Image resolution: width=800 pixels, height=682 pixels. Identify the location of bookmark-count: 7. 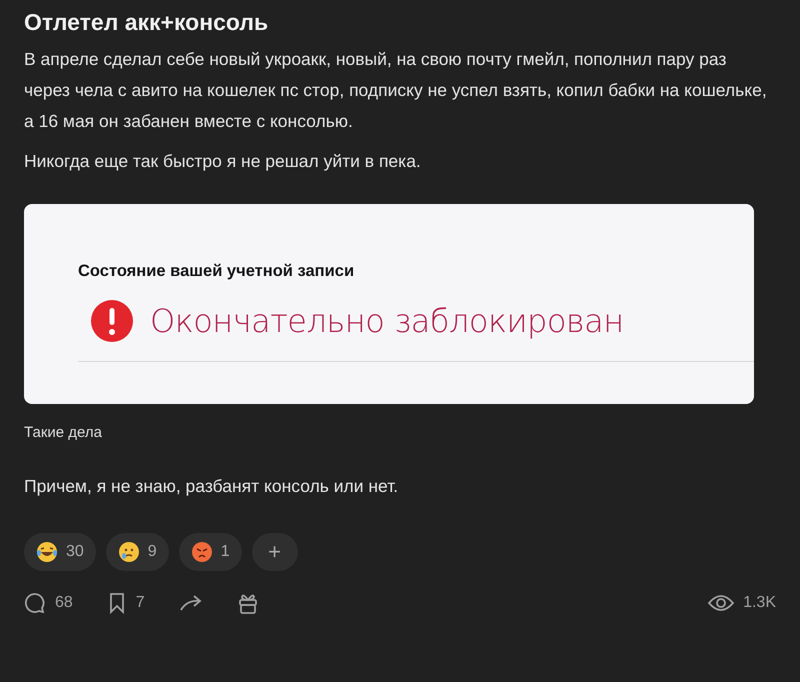
(140, 603).